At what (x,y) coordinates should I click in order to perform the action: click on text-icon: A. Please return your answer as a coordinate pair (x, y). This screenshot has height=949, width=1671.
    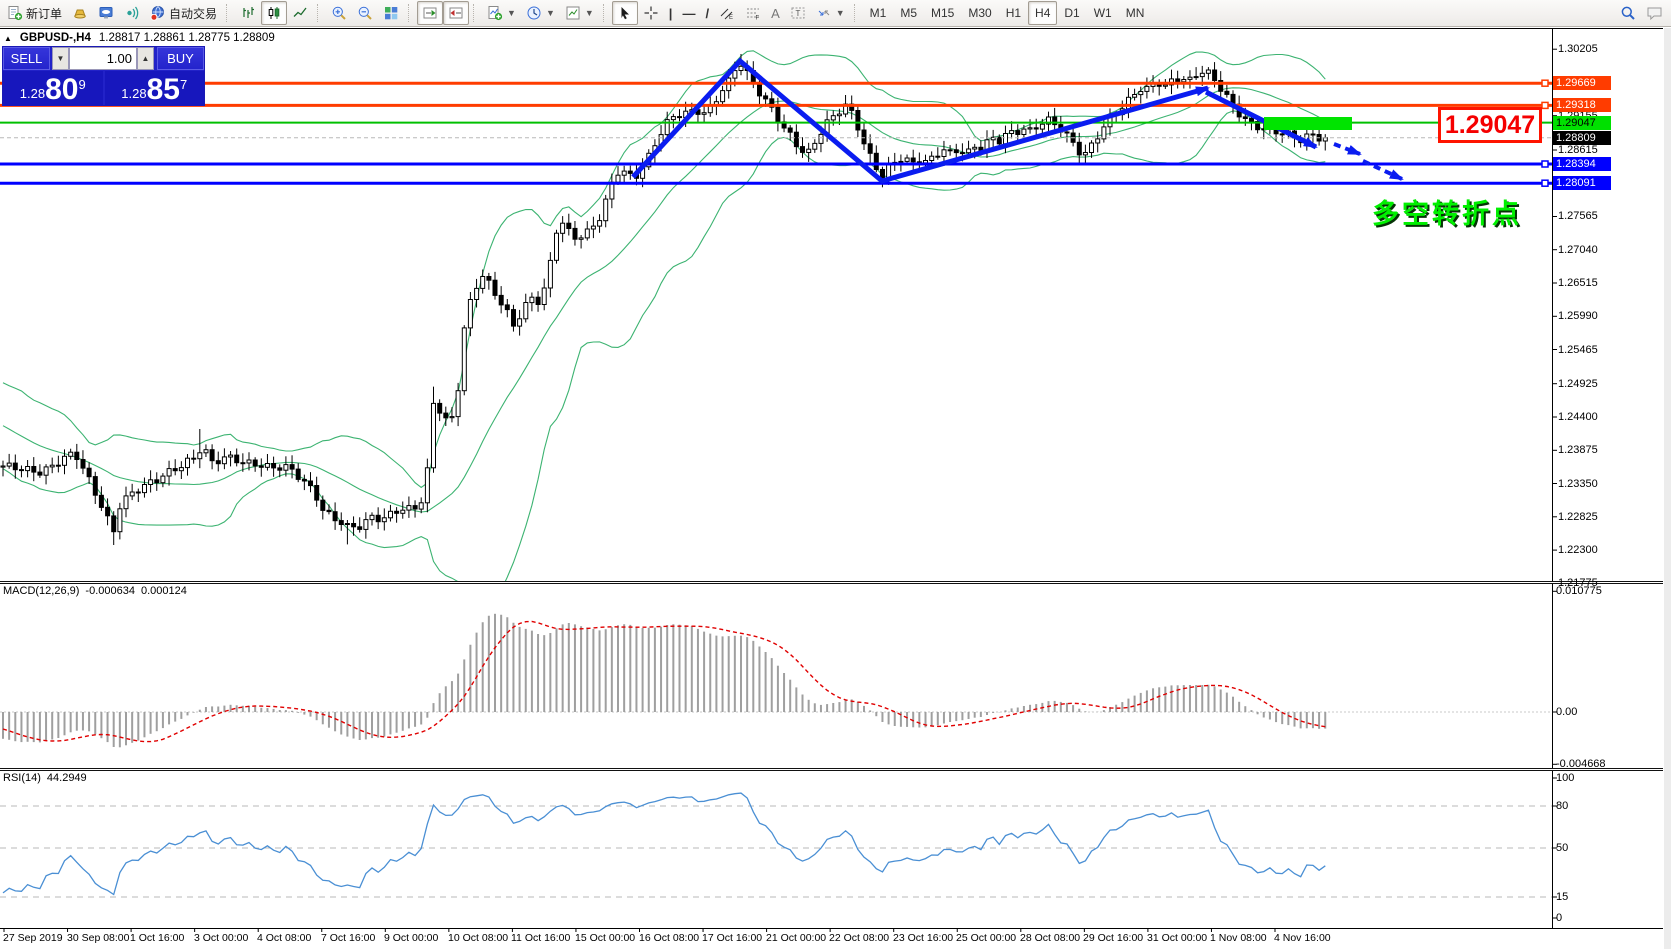
    Looking at the image, I should click on (775, 13).